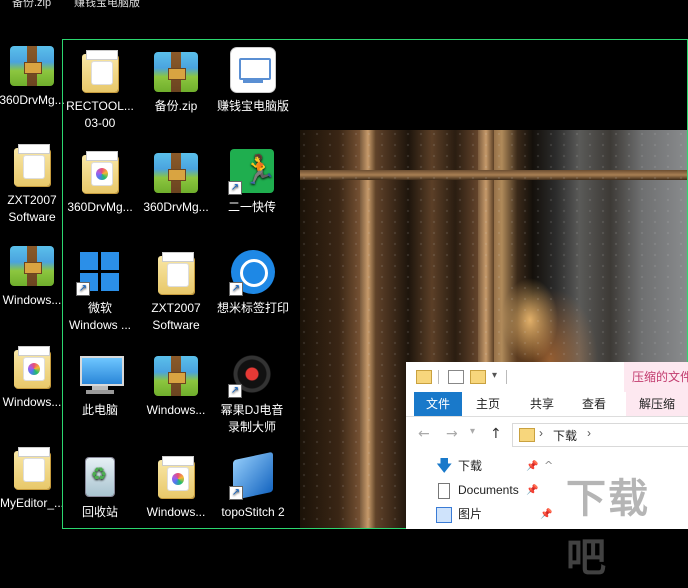 The height and width of the screenshot is (588, 688). Describe the element at coordinates (252, 308) in the screenshot. I see `desktop-icon-label: 想米标签打印` at that location.